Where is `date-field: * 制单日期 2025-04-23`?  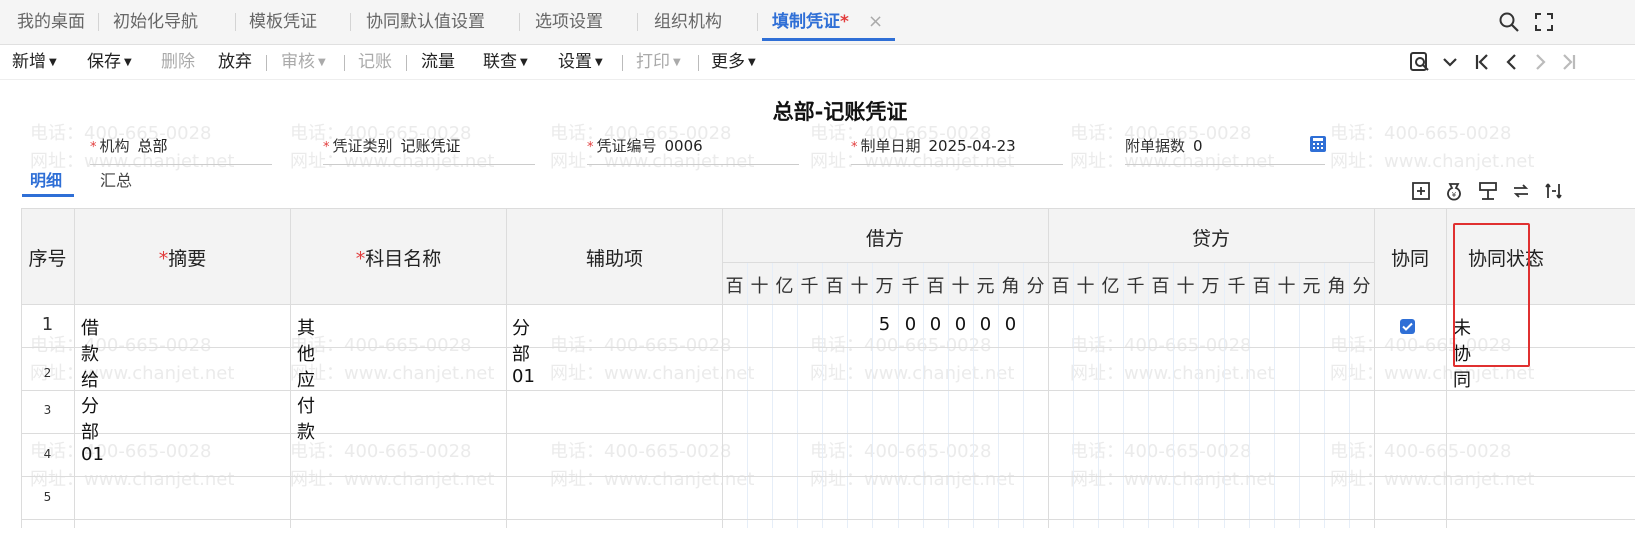 date-field: * 制单日期 2025-04-23 is located at coordinates (957, 150).